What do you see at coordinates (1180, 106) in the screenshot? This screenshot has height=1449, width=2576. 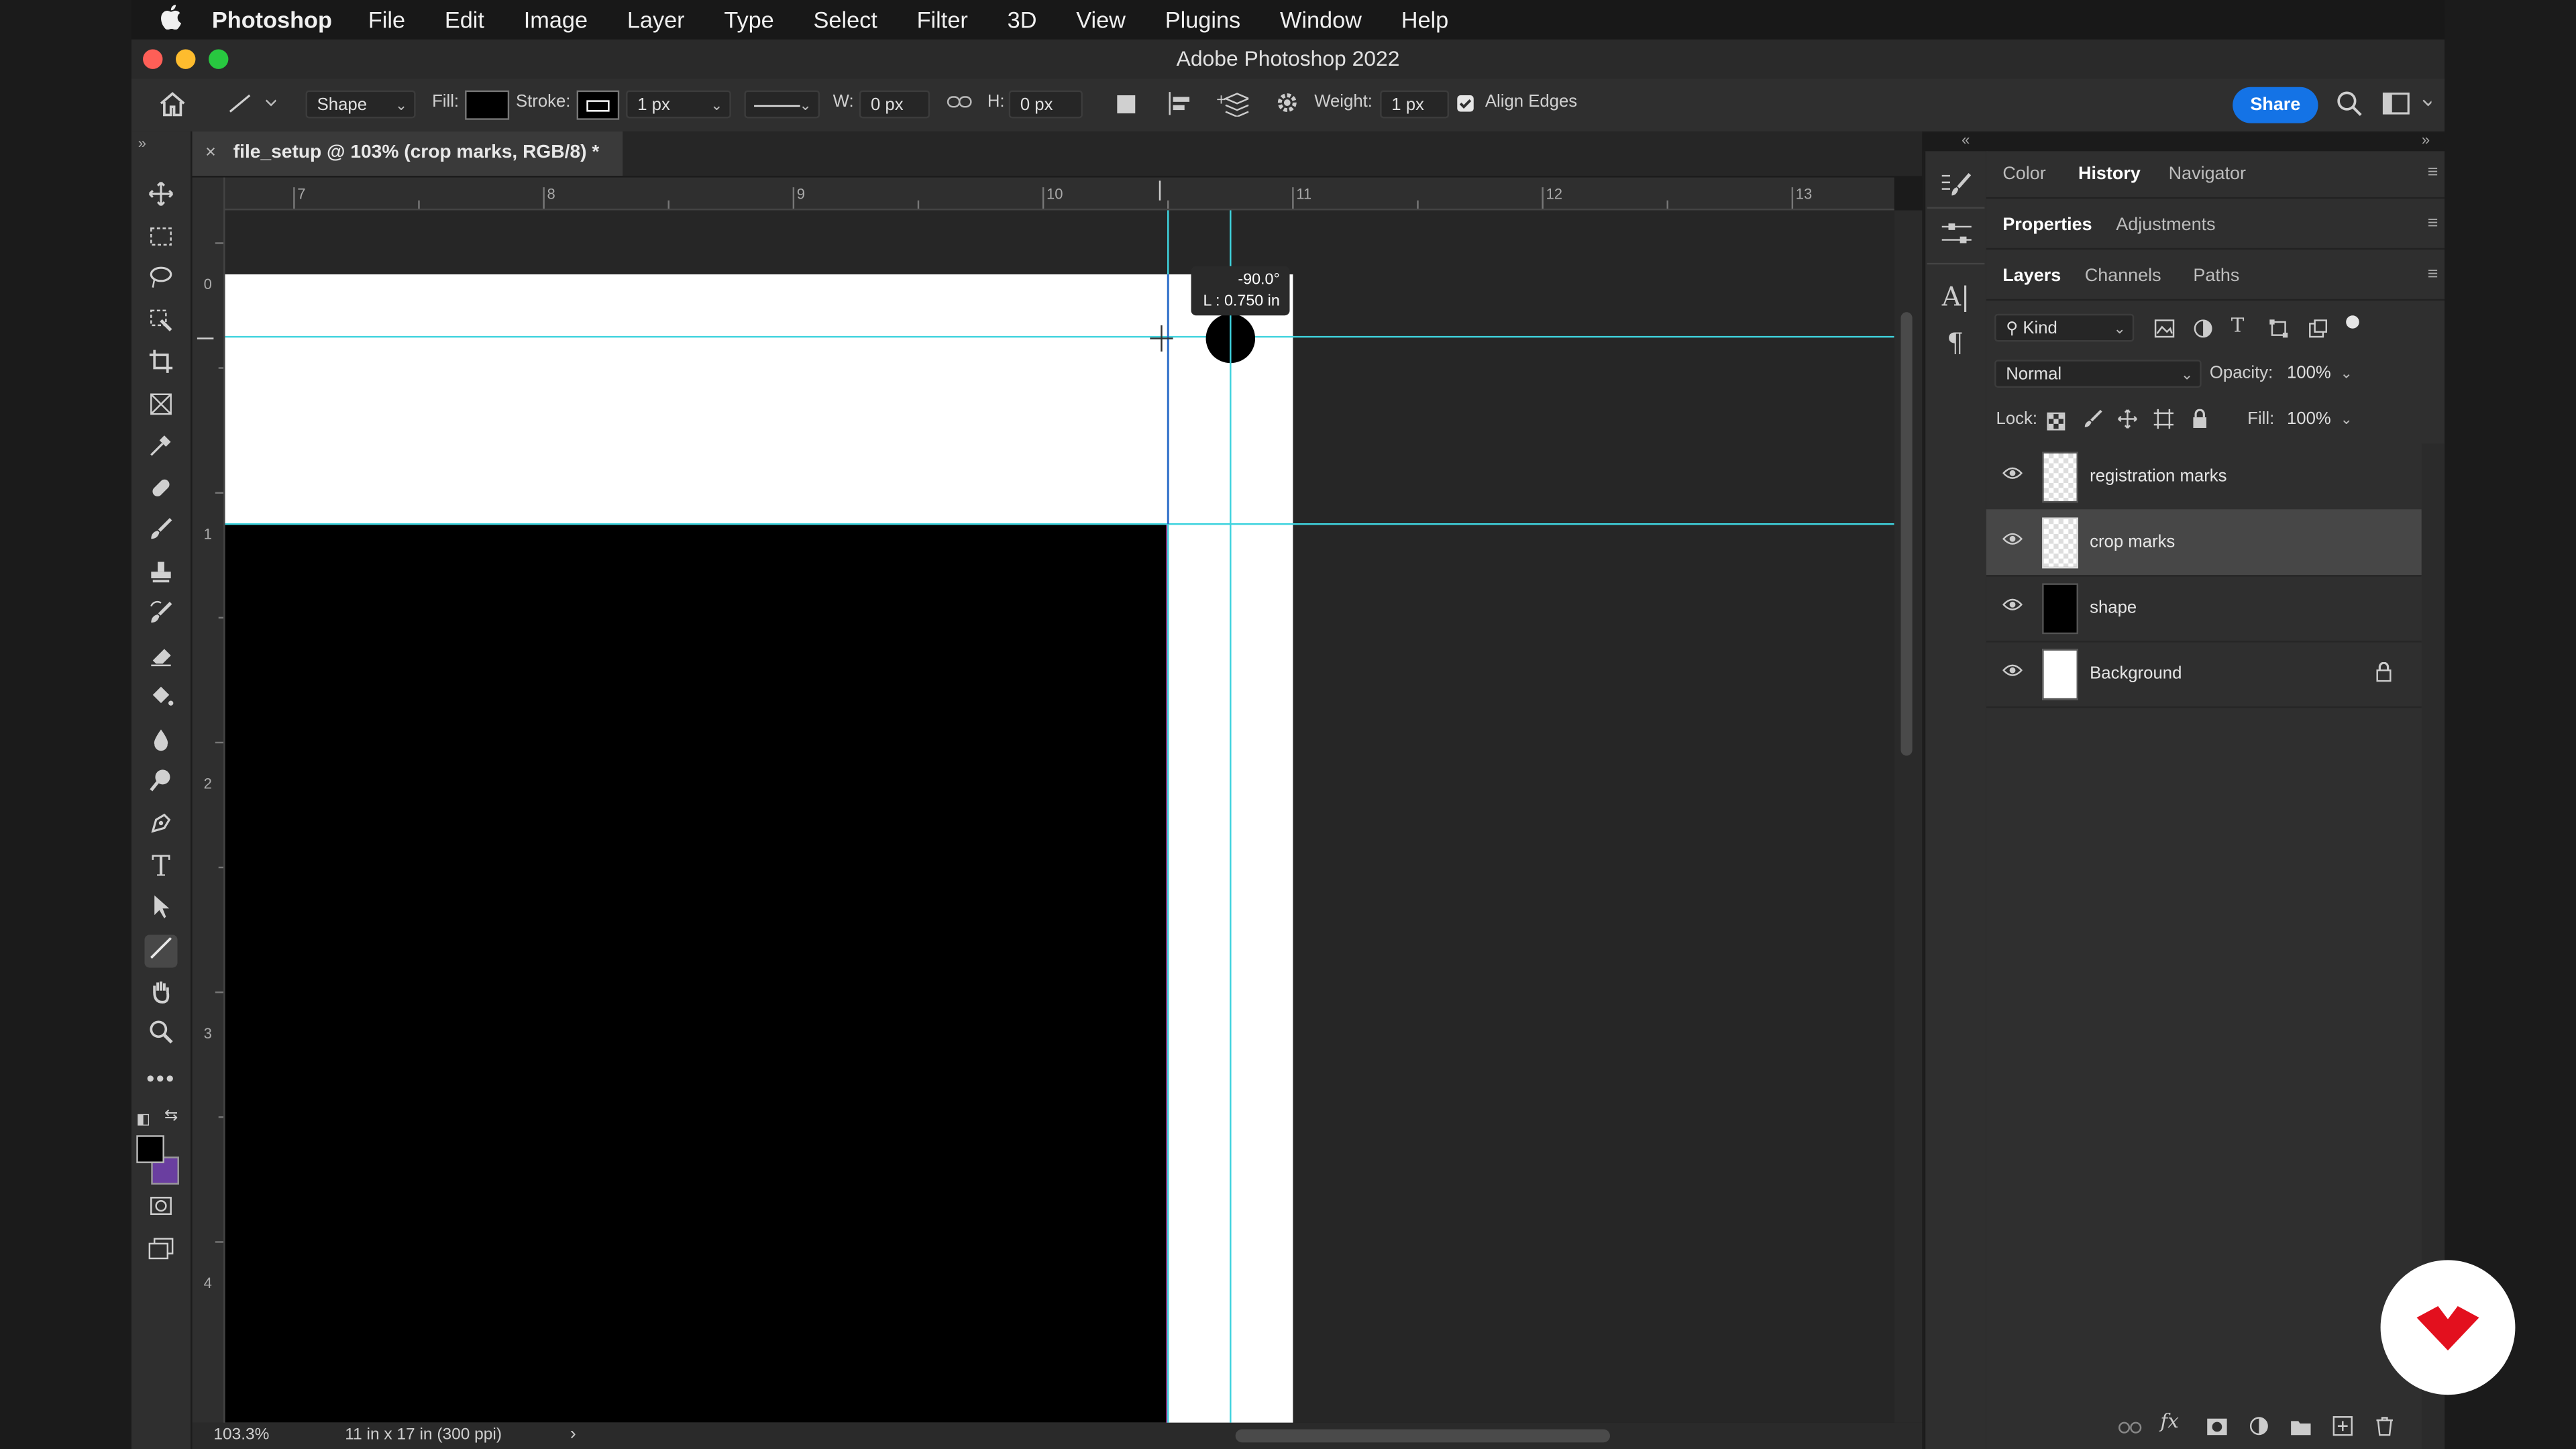 I see `path-alignment-icon` at bounding box center [1180, 106].